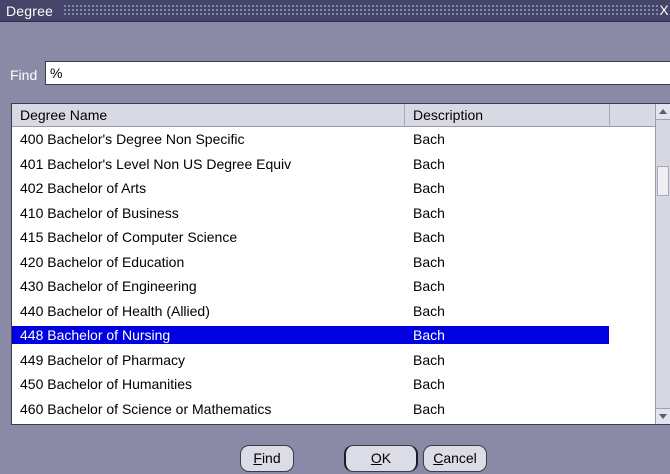 Image resolution: width=670 pixels, height=474 pixels. I want to click on scroll-up-arrow-icon, so click(663, 112).